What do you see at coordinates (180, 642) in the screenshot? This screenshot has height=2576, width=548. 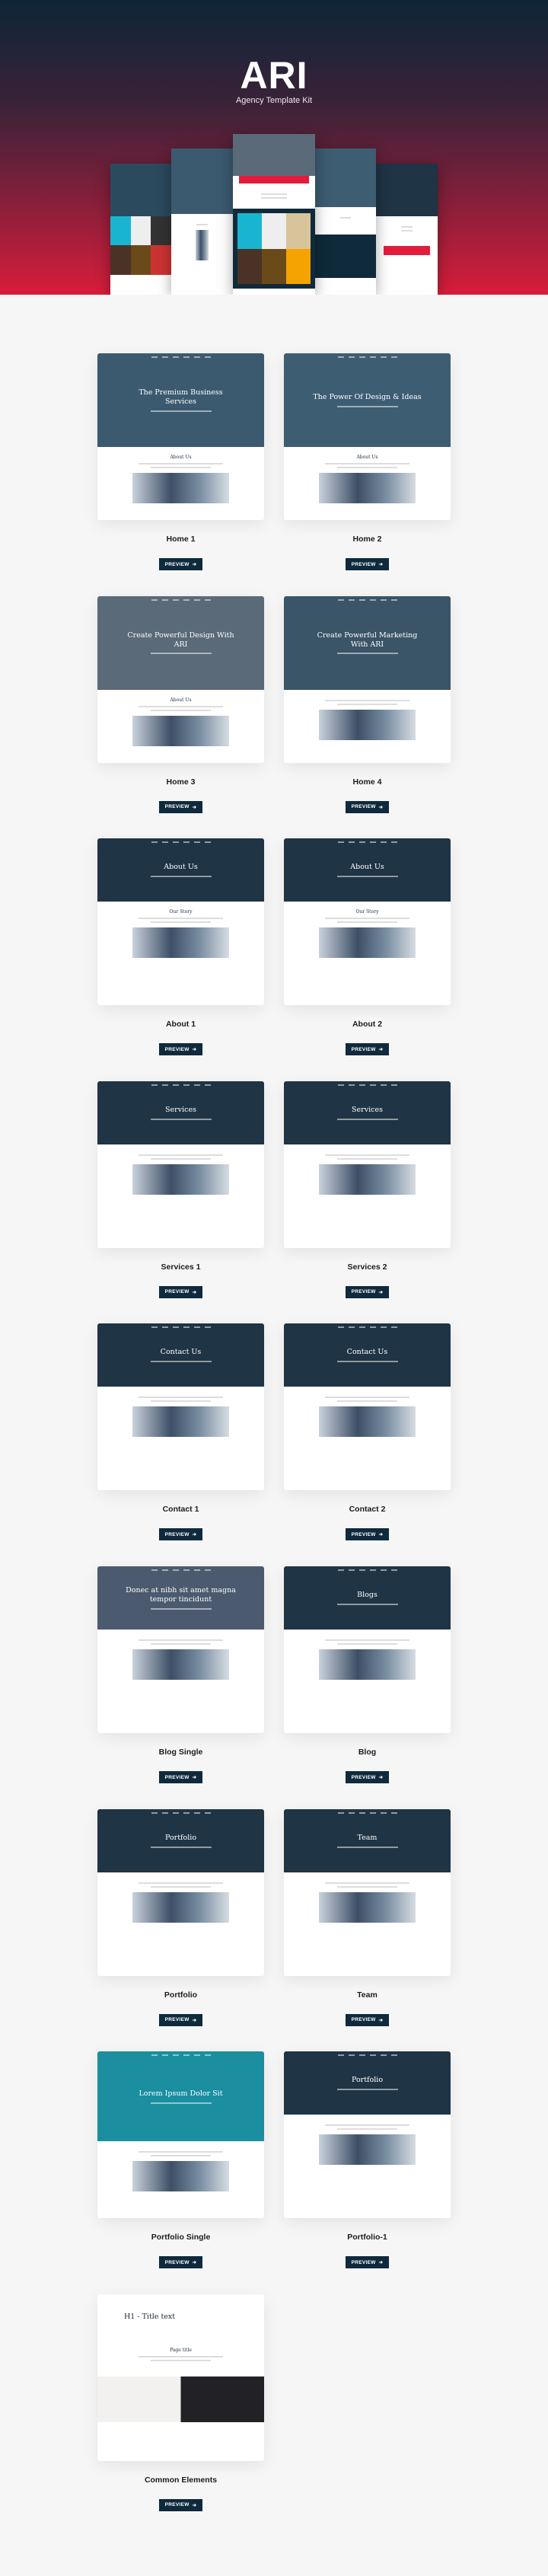 I see `thumbnail-hero: Create Powerful Design With ARI` at bounding box center [180, 642].